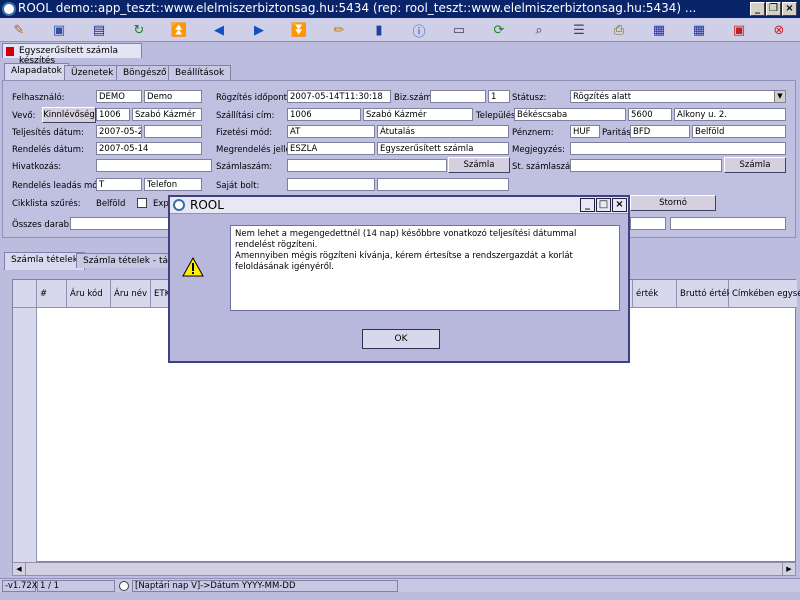  What do you see at coordinates (779, 96) in the screenshot?
I see `chevron-down-icon: ▼` at bounding box center [779, 96].